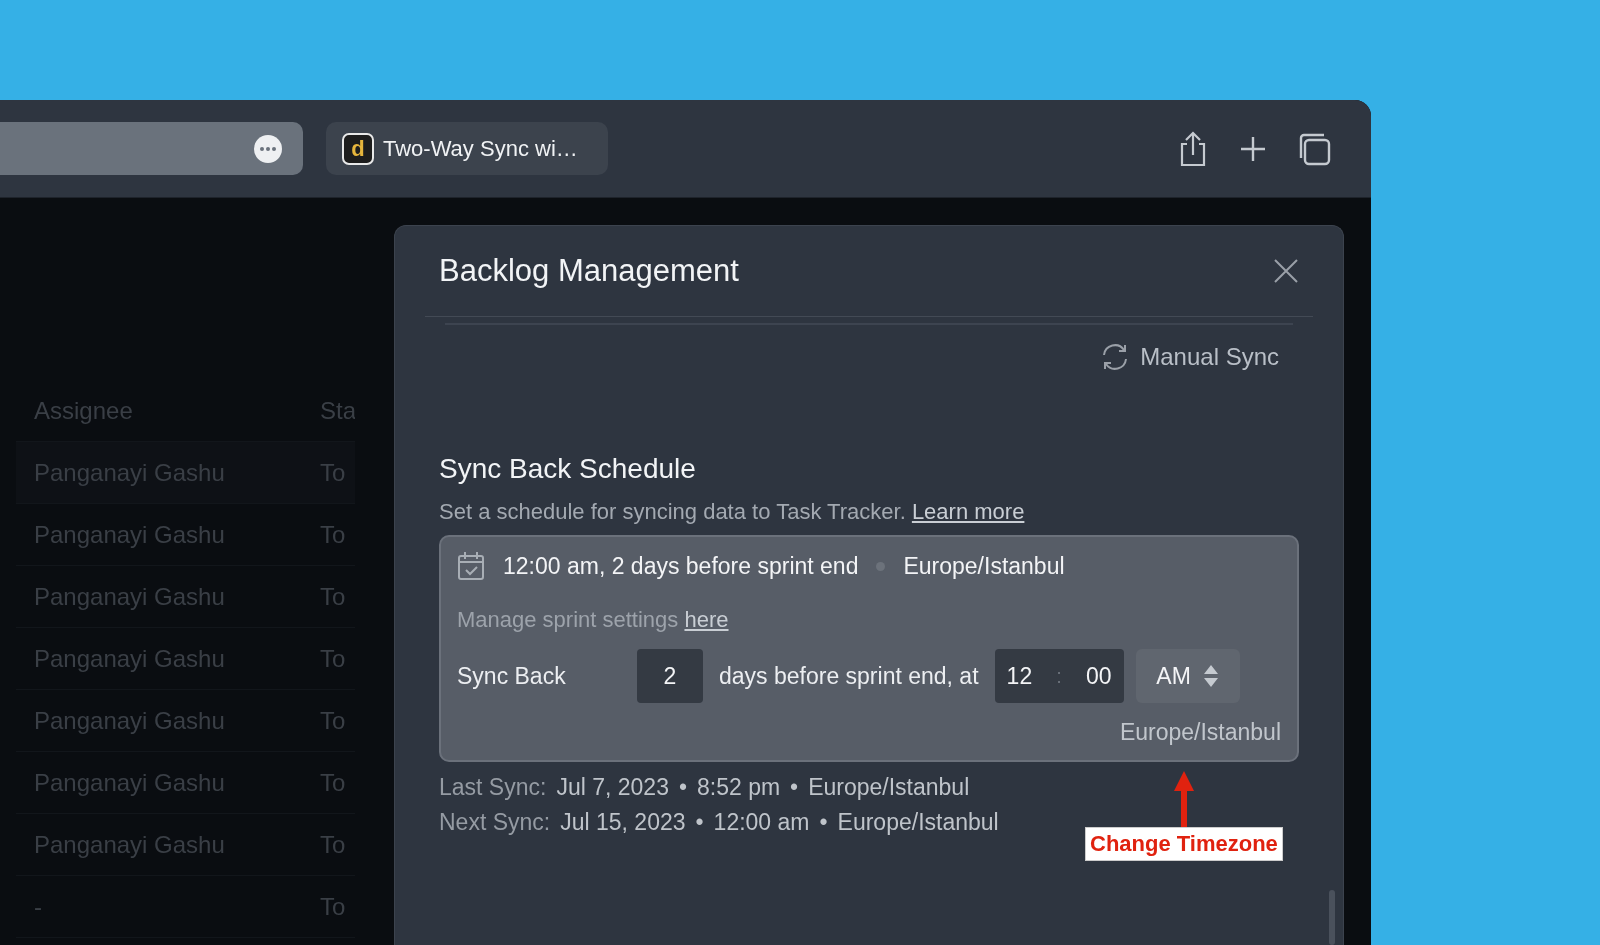  Describe the element at coordinates (1187, 676) in the screenshot. I see `period-select: AM` at that location.